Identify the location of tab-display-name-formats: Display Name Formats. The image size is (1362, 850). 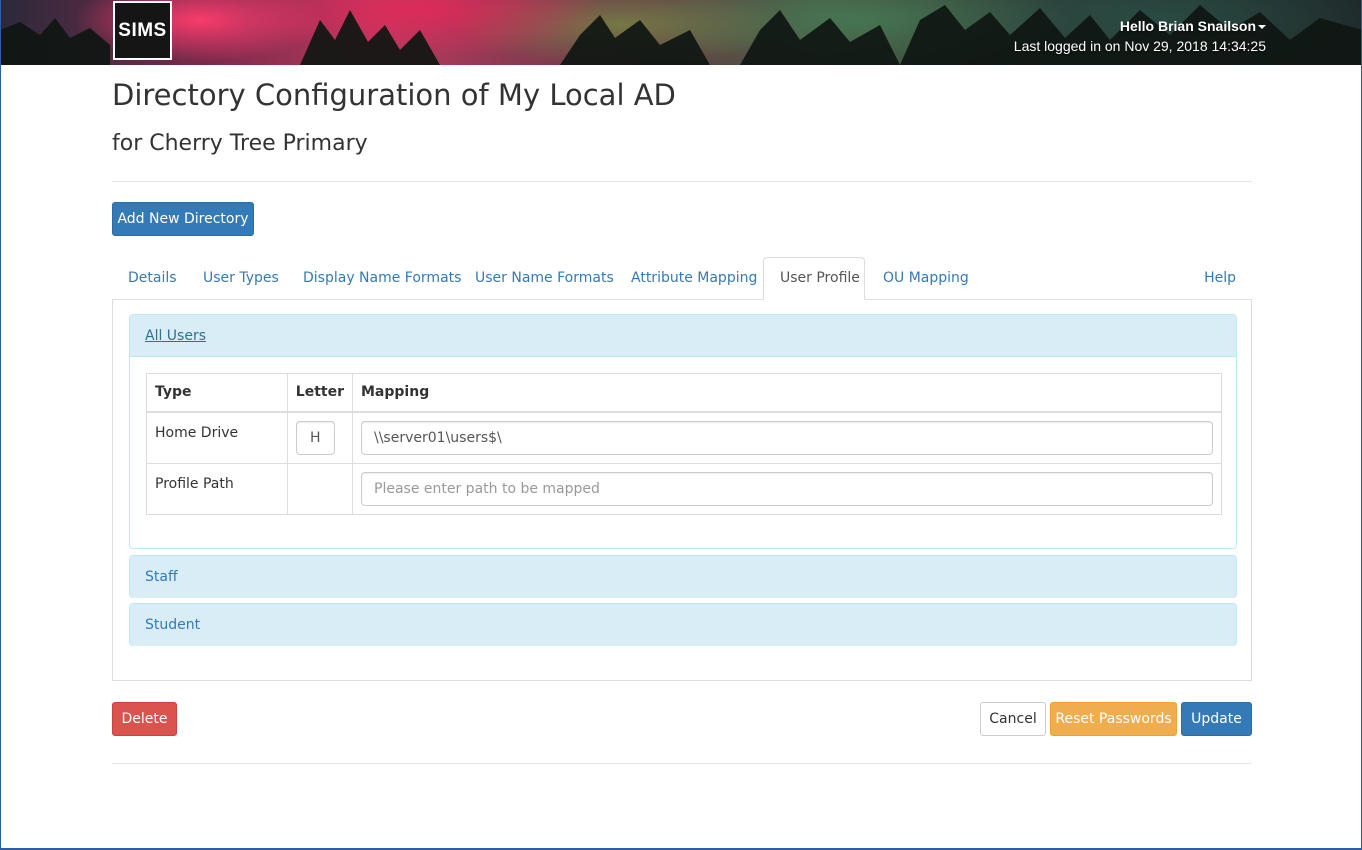
(382, 278).